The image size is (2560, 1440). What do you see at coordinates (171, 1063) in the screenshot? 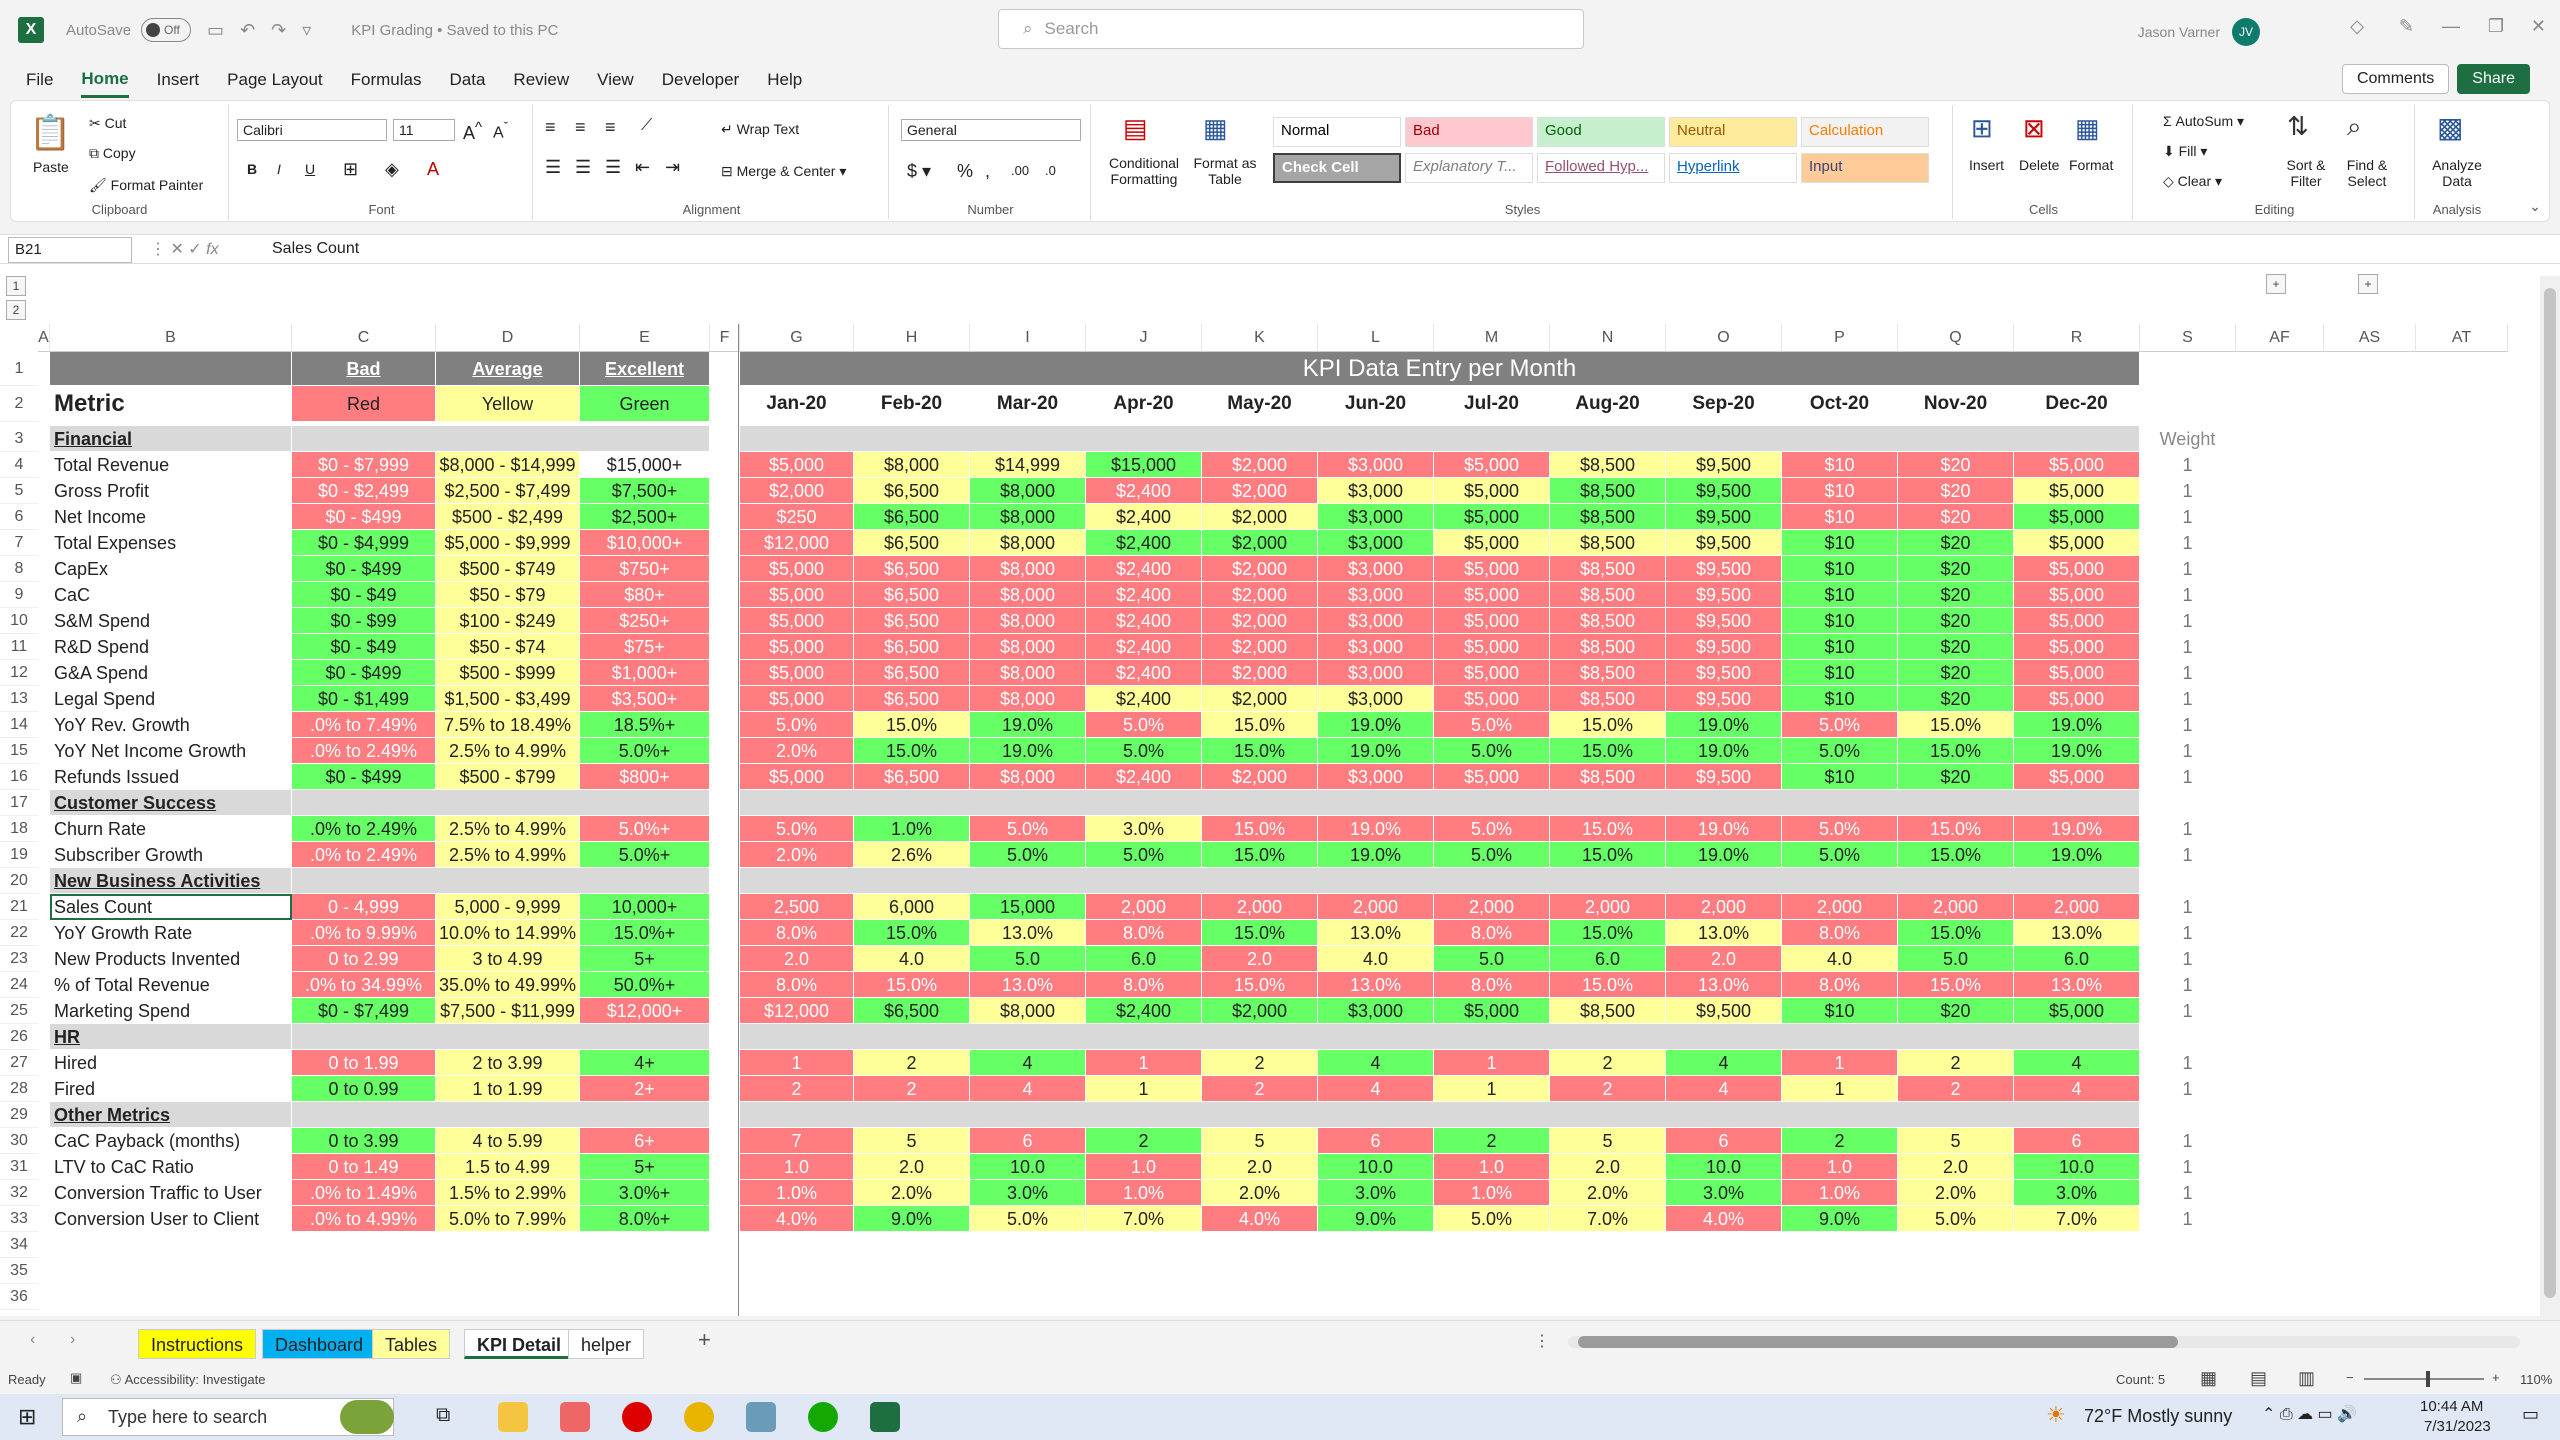
I see `metric-name: Hired` at bounding box center [171, 1063].